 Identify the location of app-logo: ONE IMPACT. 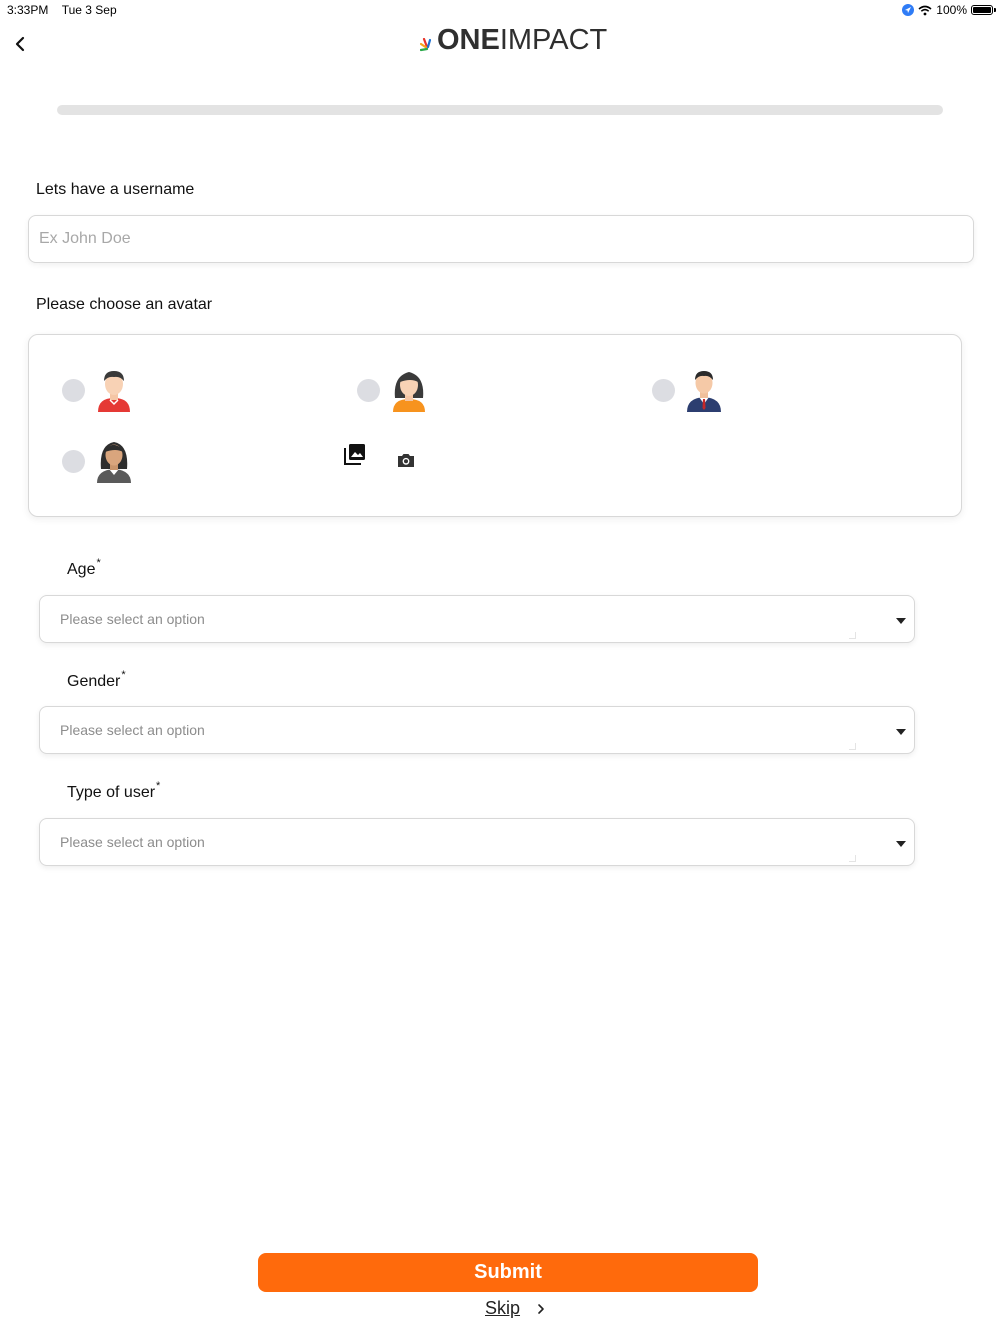
(513, 40).